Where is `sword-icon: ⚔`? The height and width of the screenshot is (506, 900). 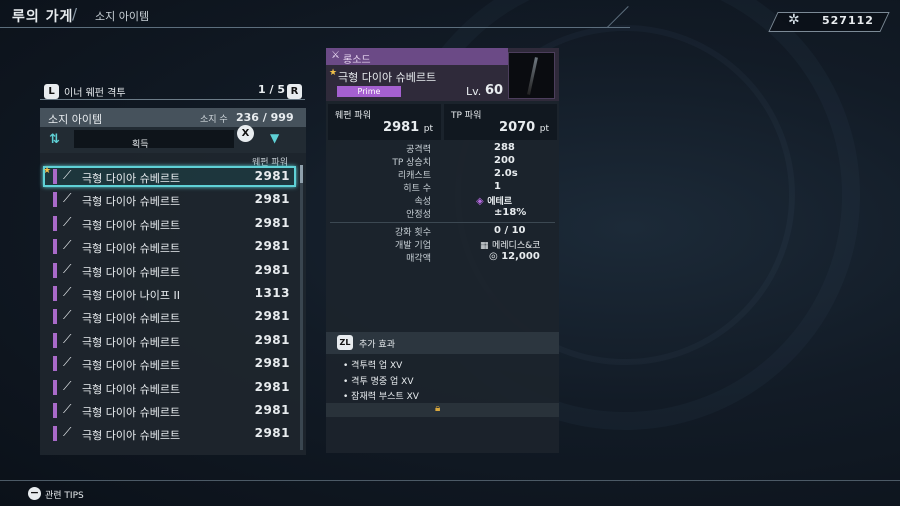 sword-icon: ⚔ is located at coordinates (335, 55).